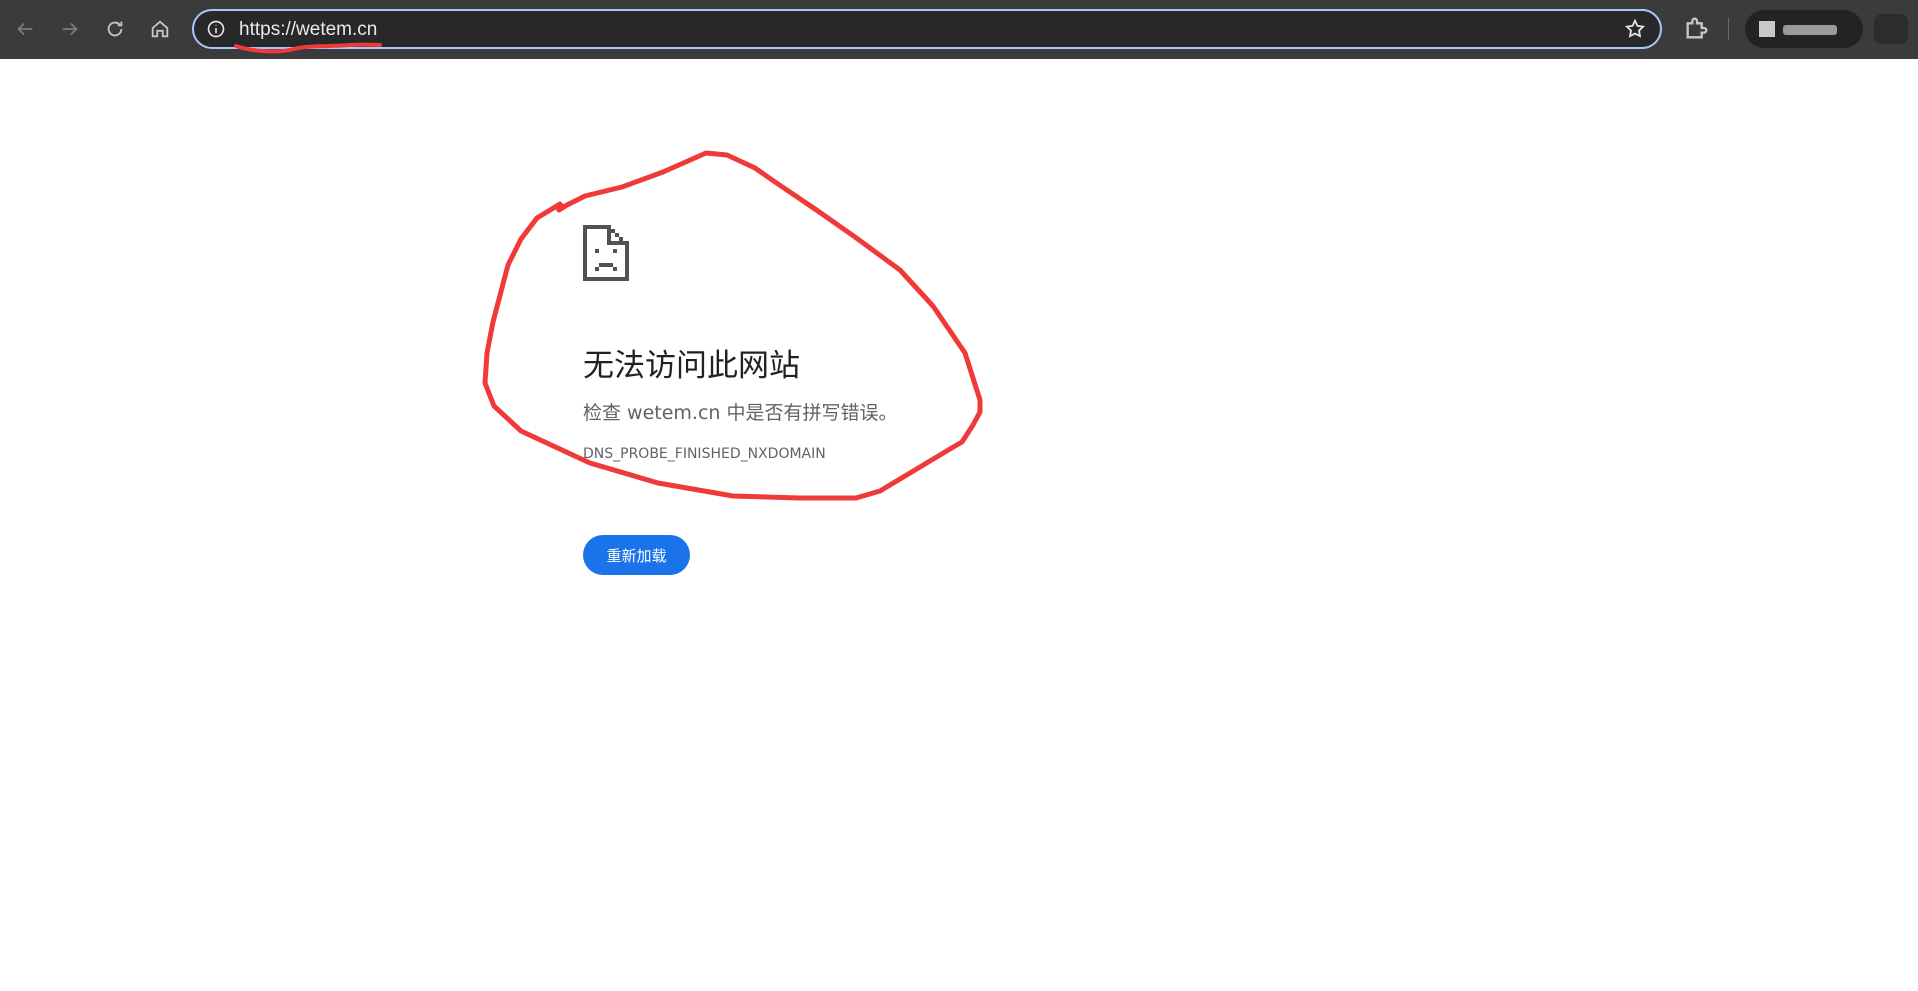 The width and height of the screenshot is (1918, 991). What do you see at coordinates (704, 454) in the screenshot?
I see `error-code: DNS_PROBE_FINISHED_NXDOMAIN` at bounding box center [704, 454].